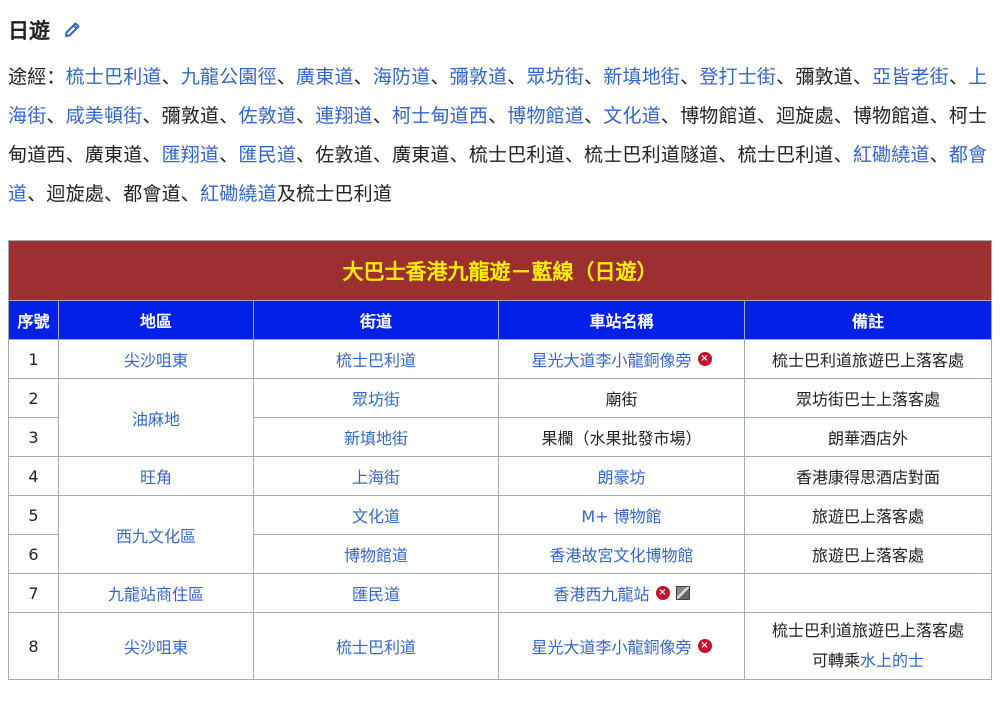 This screenshot has height=714, width=1000. I want to click on cell-remark: 梳士巴利道旅遊巴上落客處, so click(868, 359).